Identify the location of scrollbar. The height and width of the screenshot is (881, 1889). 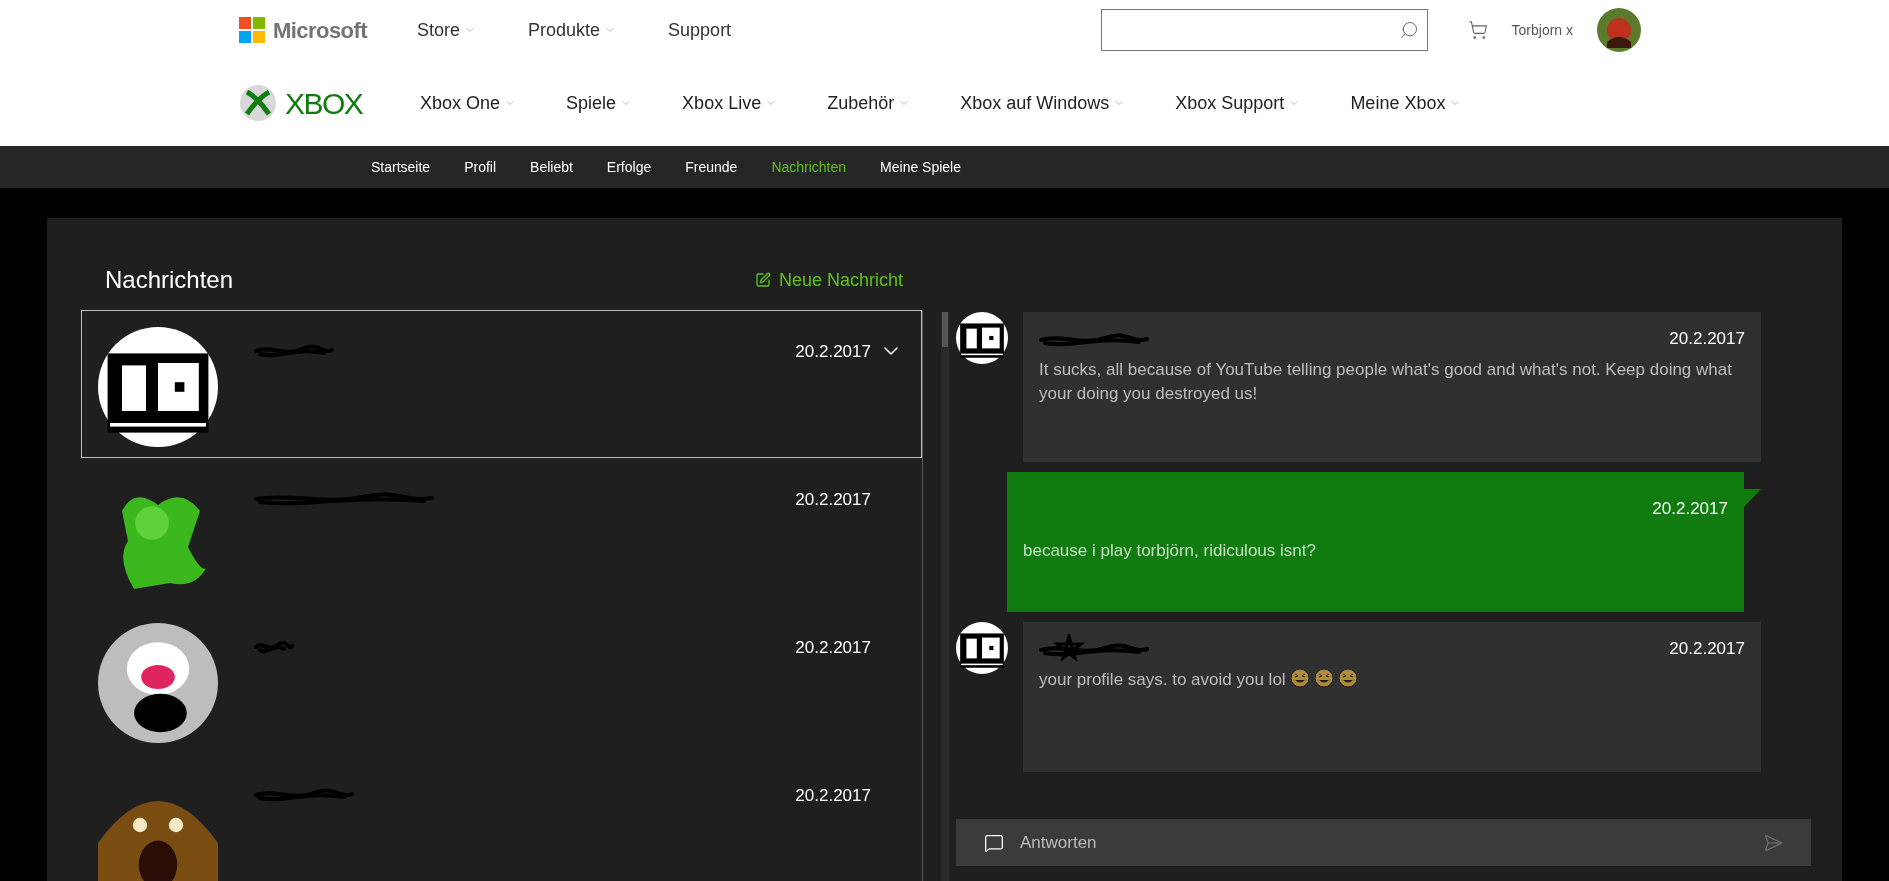
(945, 596).